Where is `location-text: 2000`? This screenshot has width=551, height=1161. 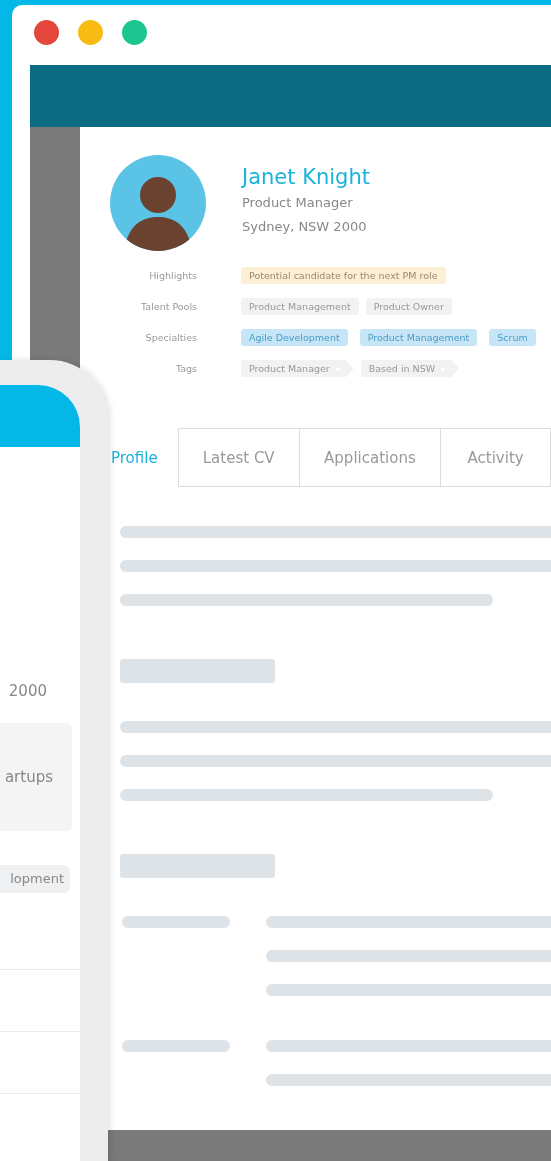 location-text: 2000 is located at coordinates (27, 691).